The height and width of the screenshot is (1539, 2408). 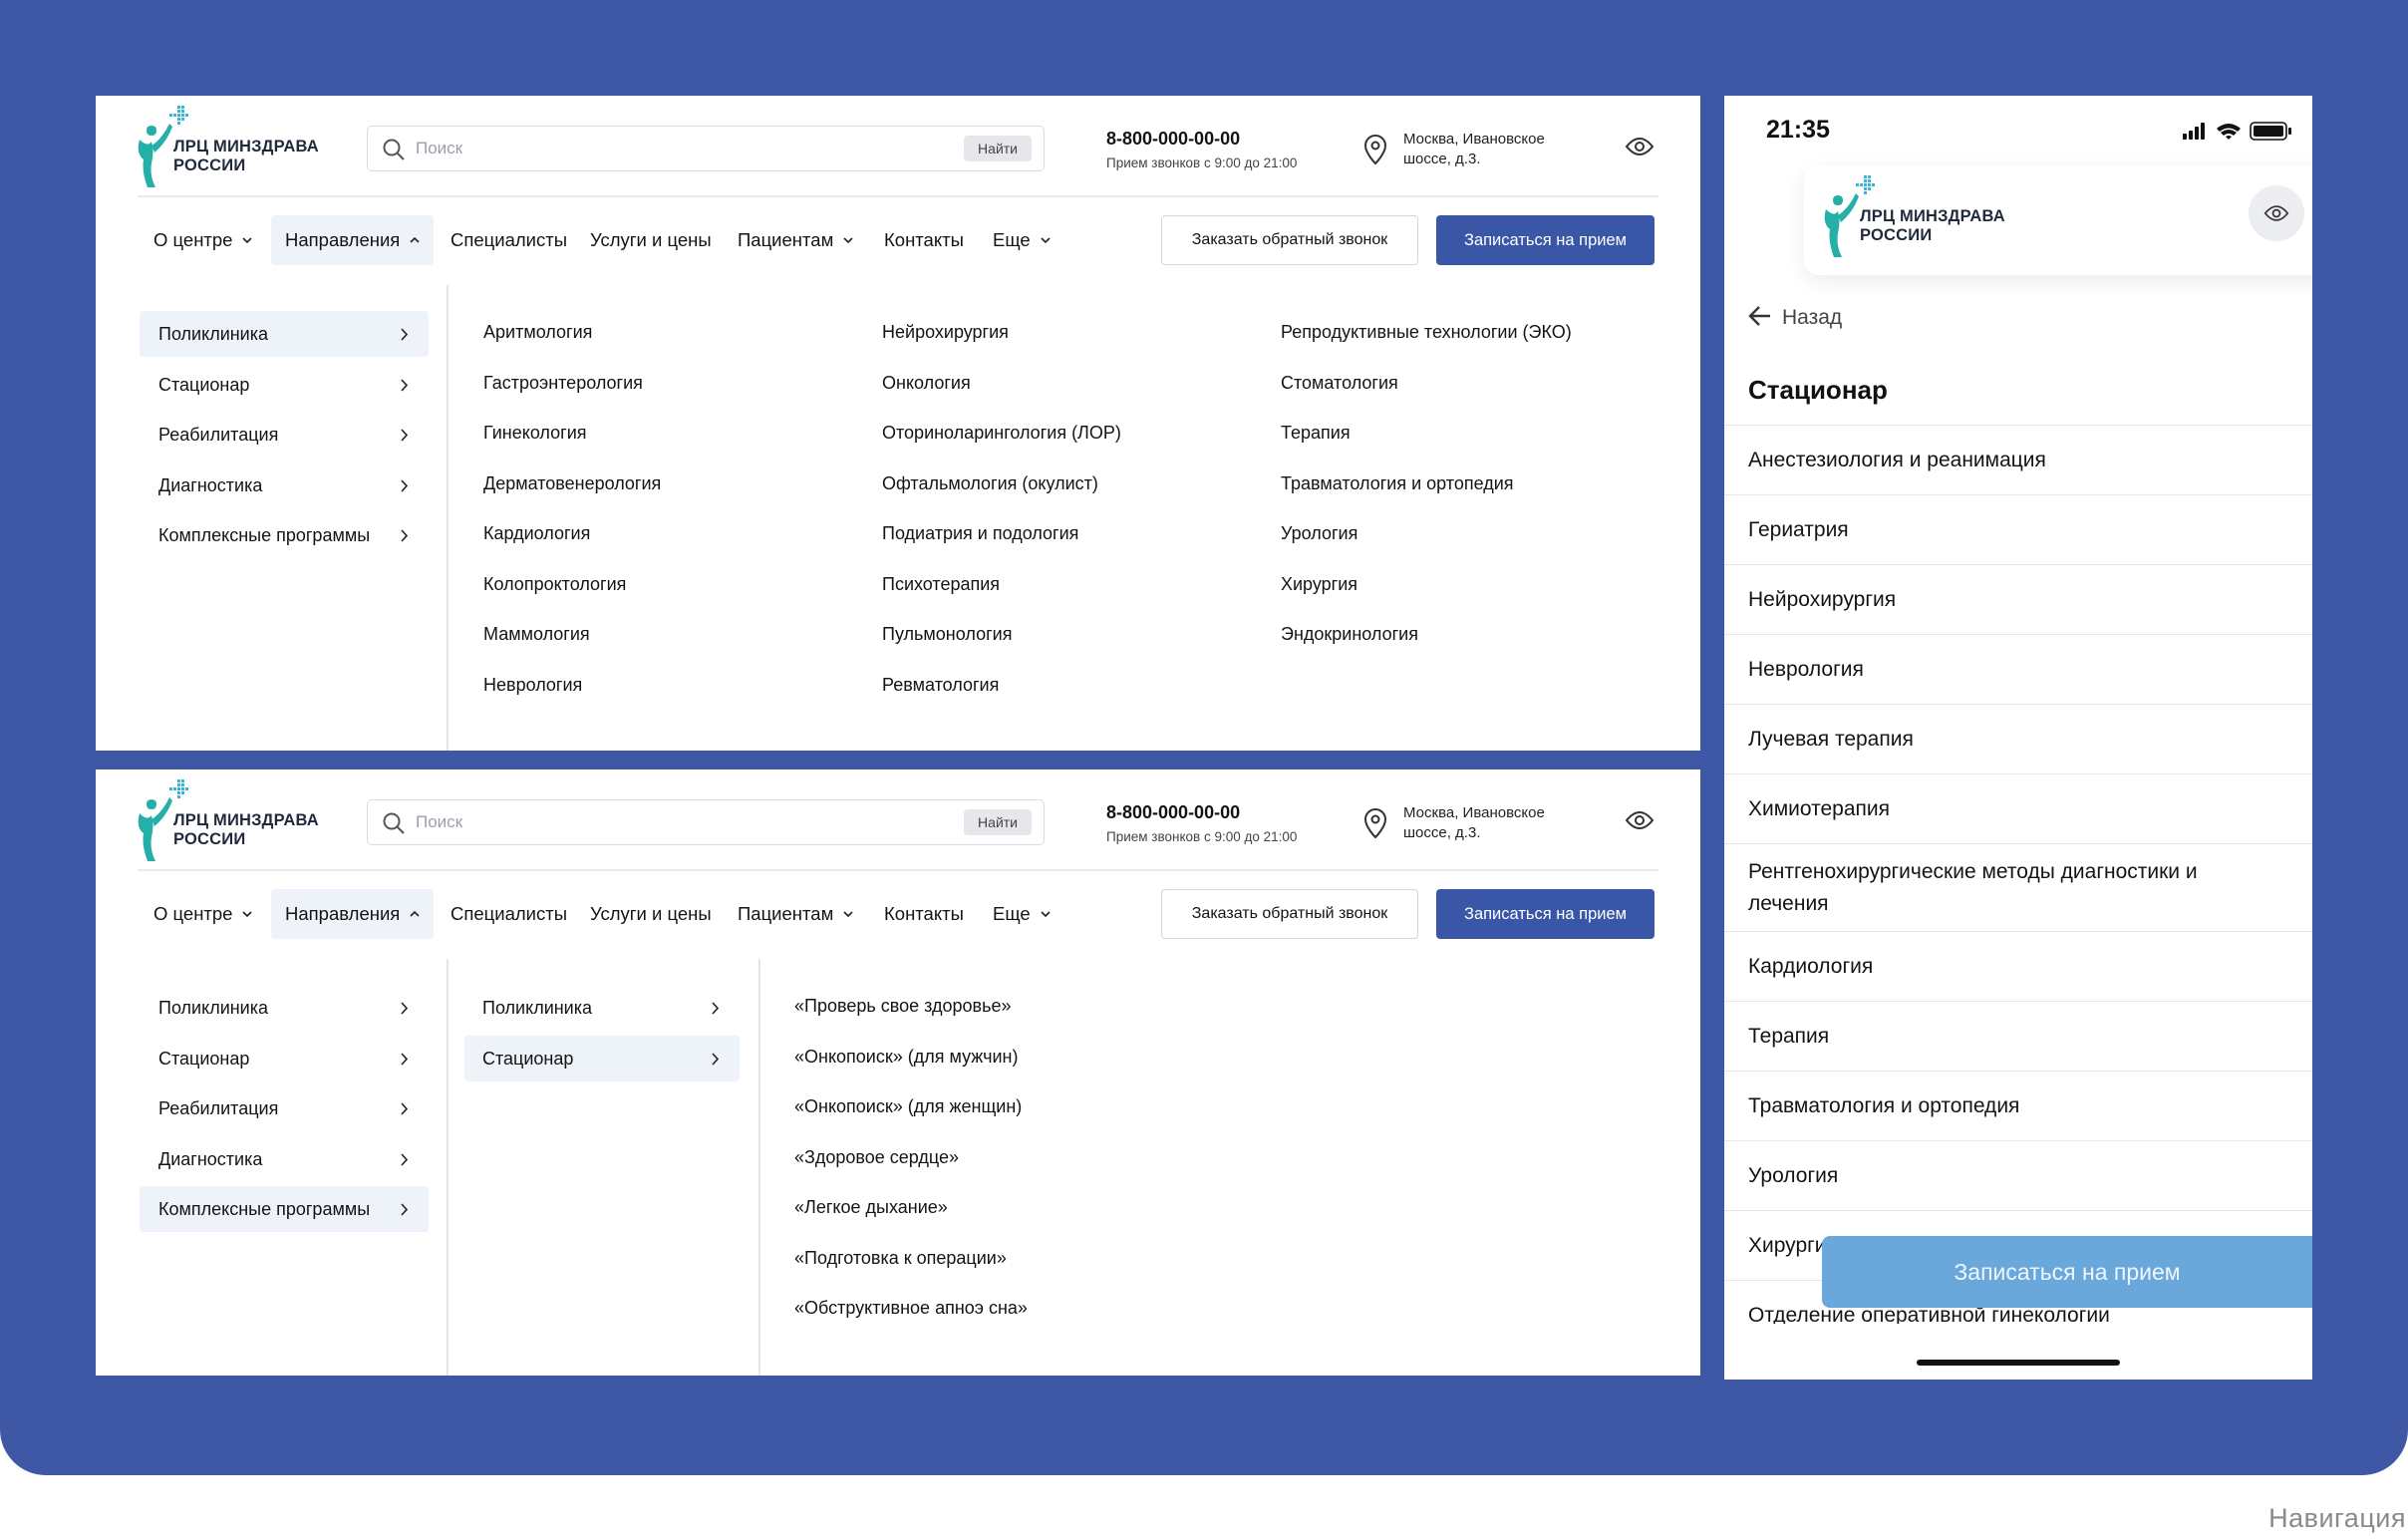 What do you see at coordinates (898, 196) in the screenshot?
I see `divider` at bounding box center [898, 196].